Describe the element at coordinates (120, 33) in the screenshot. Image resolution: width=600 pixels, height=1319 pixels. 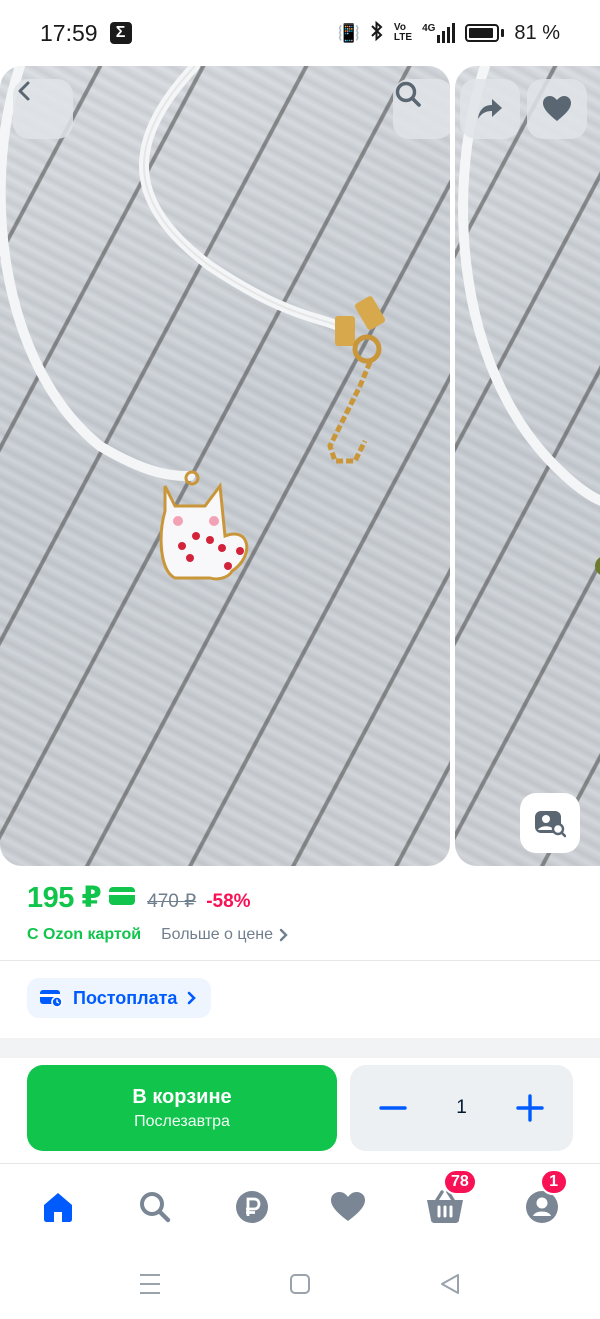
I see `sigma-icon: Σ` at that location.